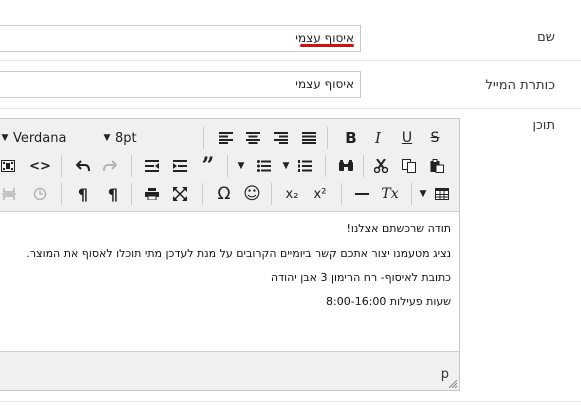 The width and height of the screenshot is (581, 405). I want to click on emoticon-button: ☺, so click(252, 194).